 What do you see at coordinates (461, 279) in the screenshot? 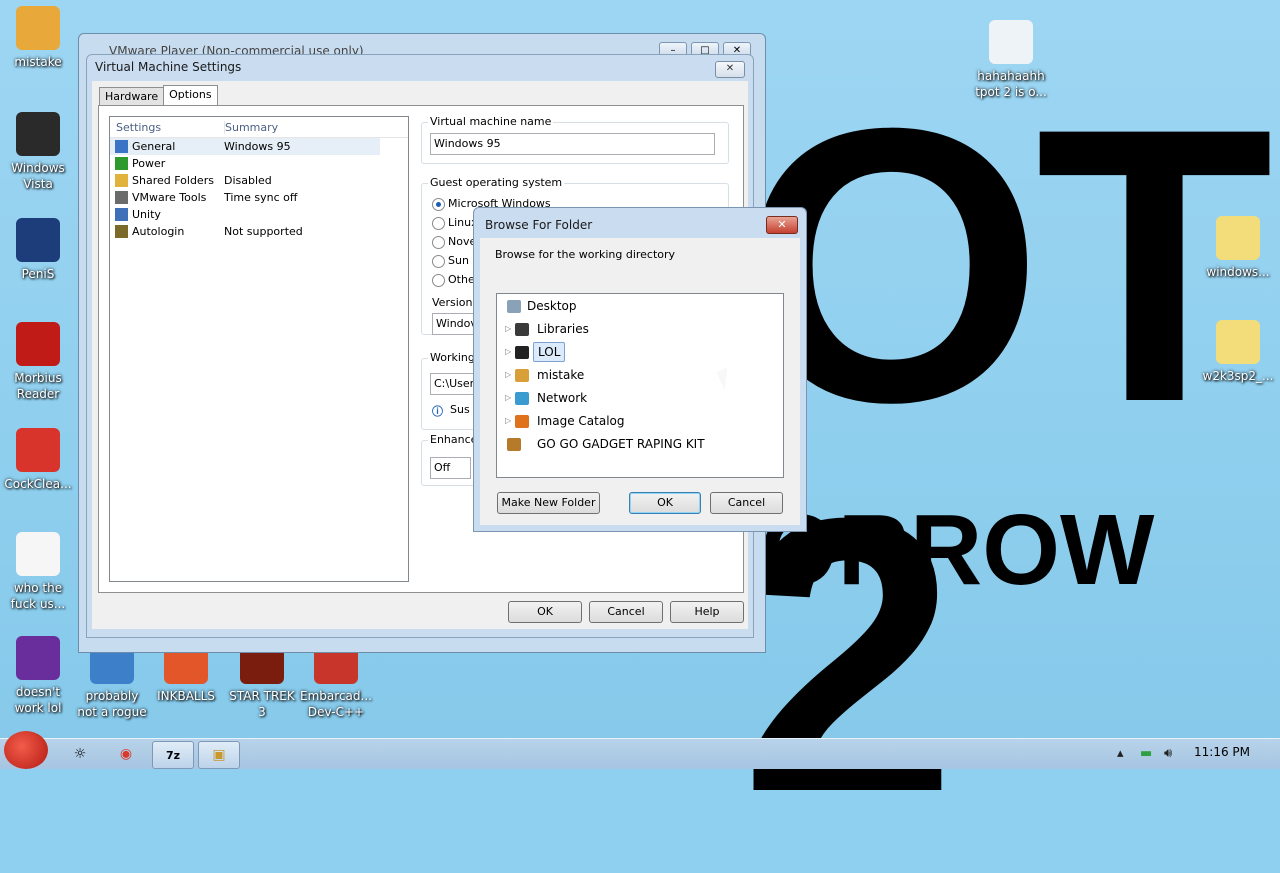
I see `guest-os-radio-label: Othe` at bounding box center [461, 279].